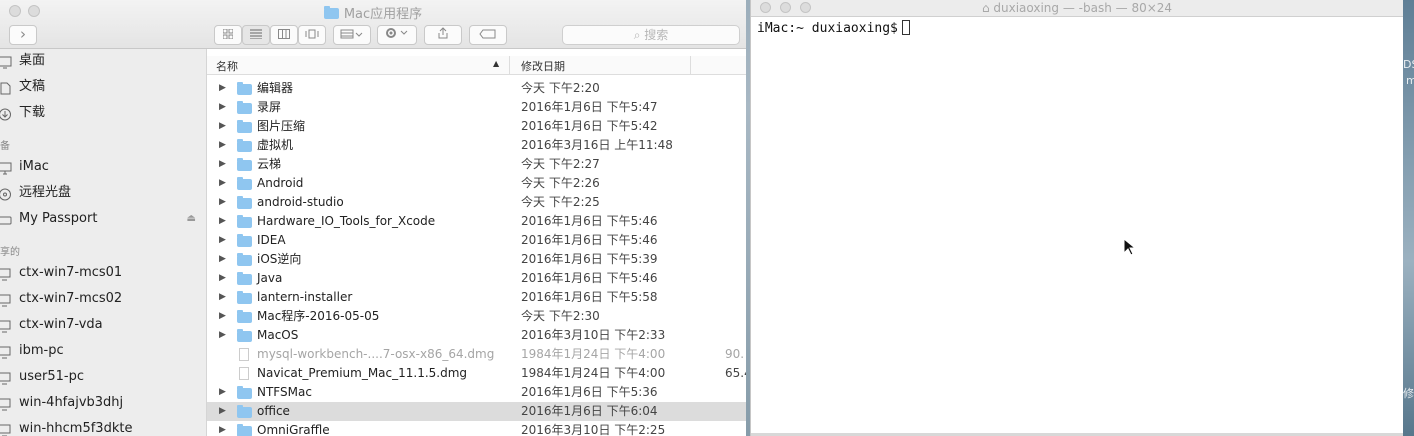  Describe the element at coordinates (376, 354) in the screenshot. I see `file-name: mysql-workbench-....7-osx-x86_64.dmg` at that location.